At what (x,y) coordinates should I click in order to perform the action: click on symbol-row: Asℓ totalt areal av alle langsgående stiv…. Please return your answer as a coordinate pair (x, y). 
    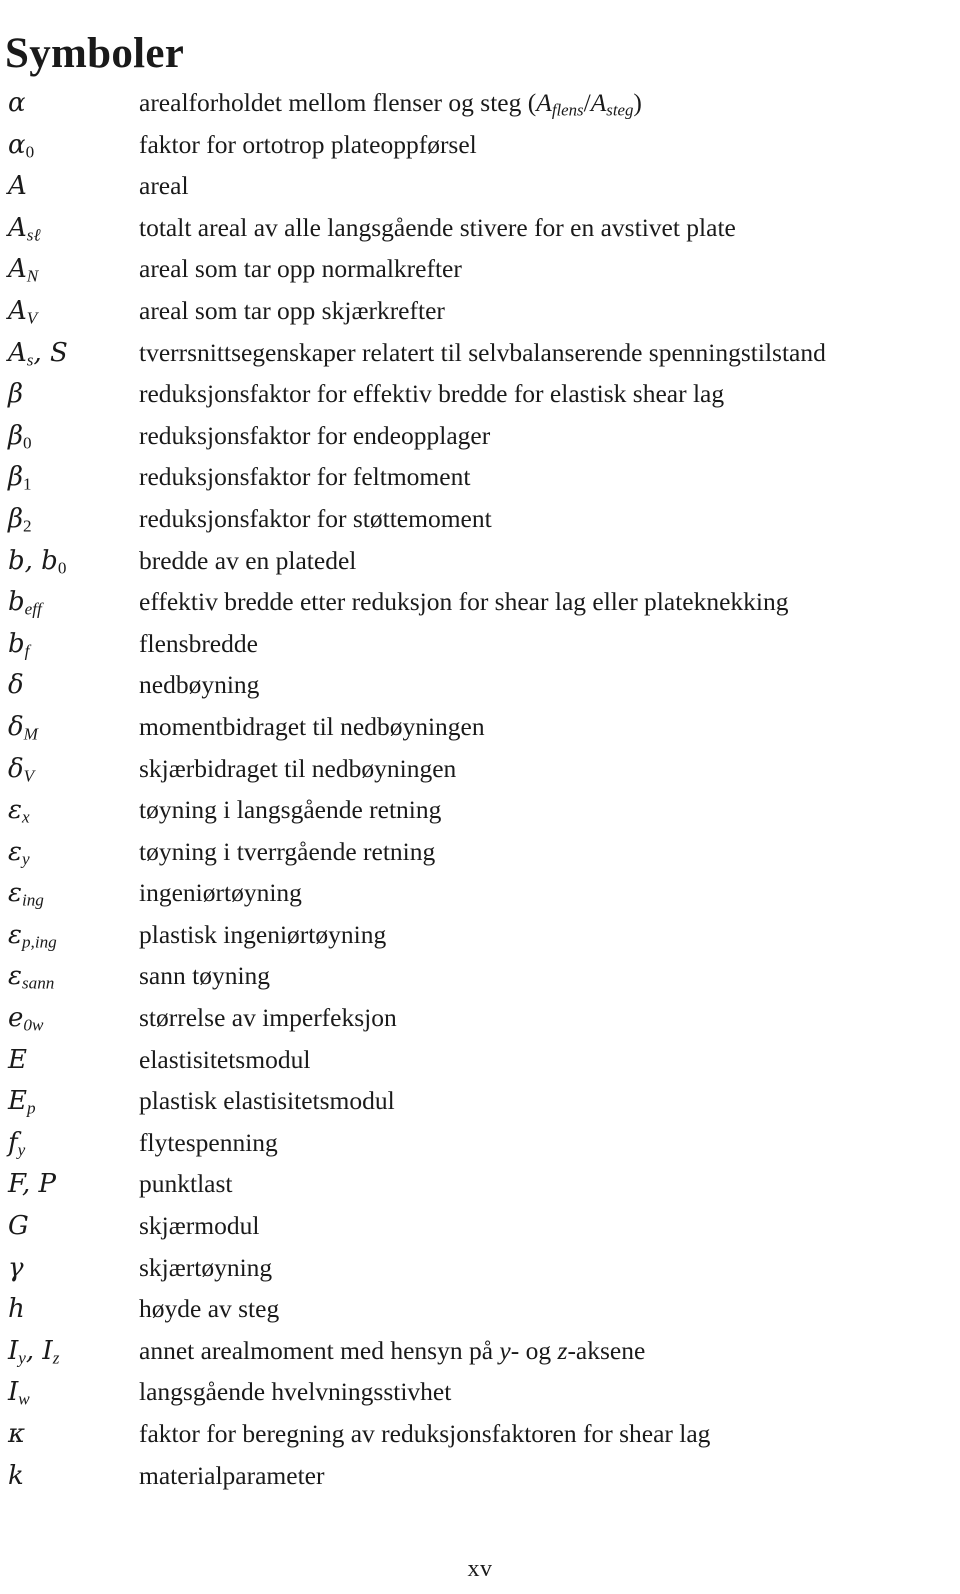
    Looking at the image, I should click on (480, 232).